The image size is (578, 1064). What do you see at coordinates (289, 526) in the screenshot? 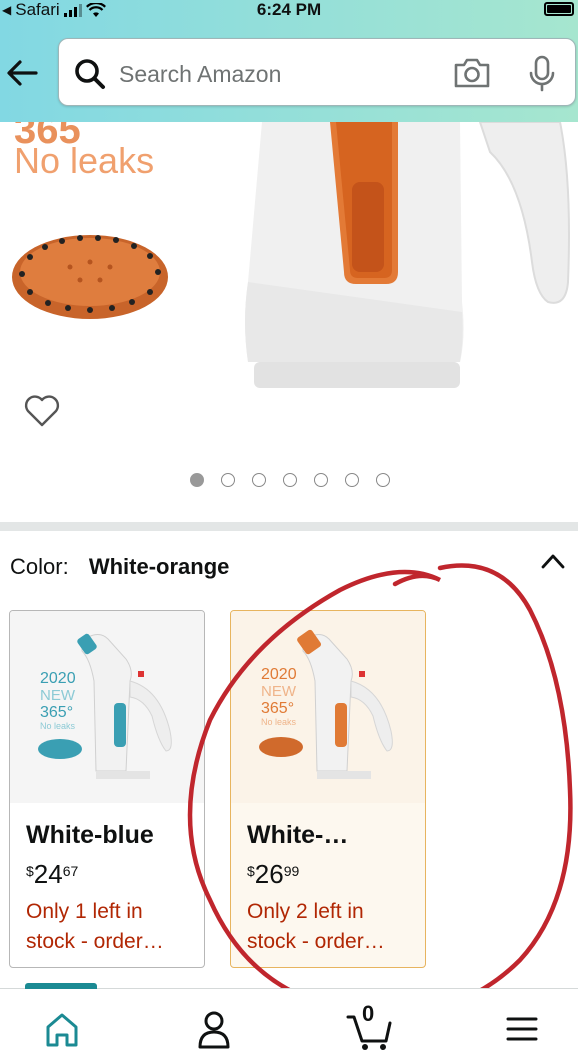
I see `section-divider` at bounding box center [289, 526].